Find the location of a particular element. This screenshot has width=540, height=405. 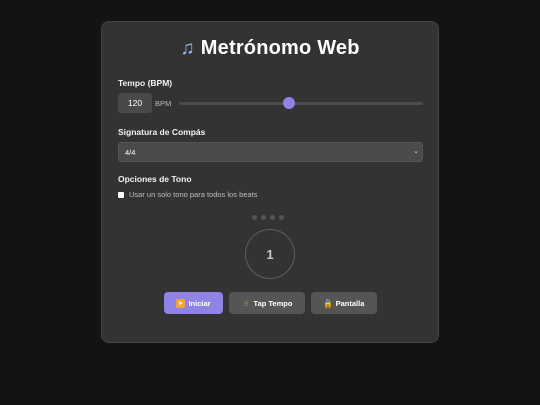

start-button: Iniciar is located at coordinates (193, 303).